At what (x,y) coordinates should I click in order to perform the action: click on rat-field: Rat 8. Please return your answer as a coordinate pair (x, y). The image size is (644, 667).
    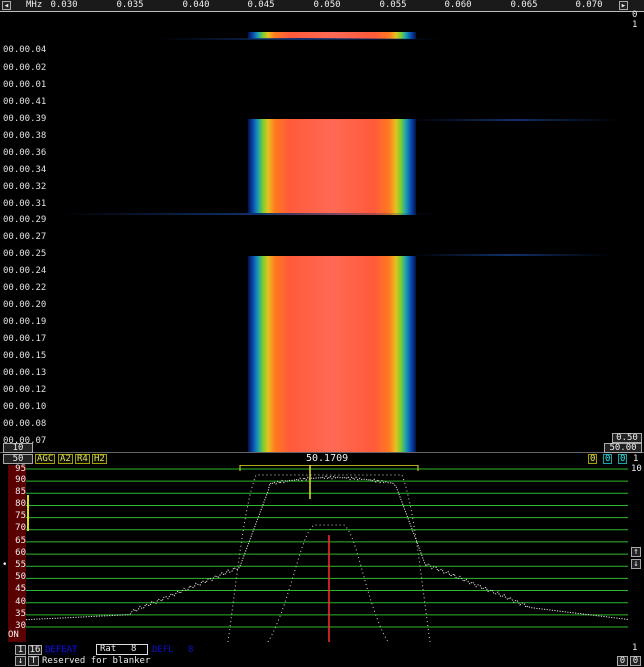
    Looking at the image, I should click on (122, 649).